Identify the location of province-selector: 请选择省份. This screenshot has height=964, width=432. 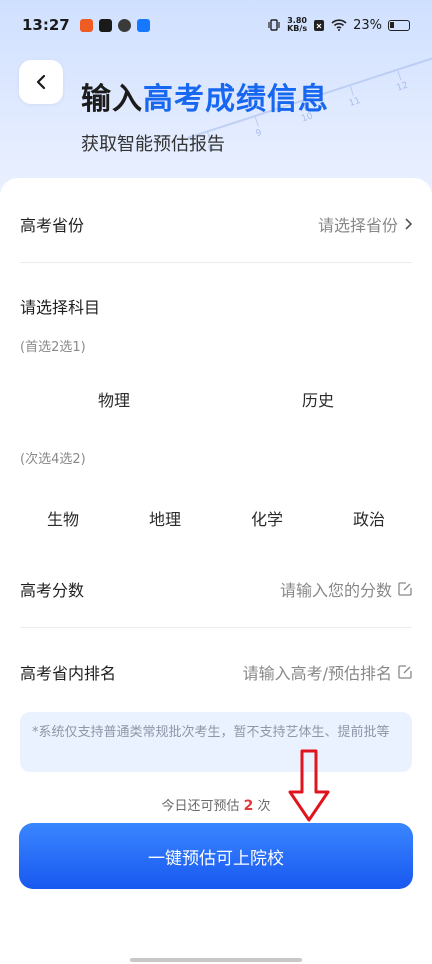
(365, 224).